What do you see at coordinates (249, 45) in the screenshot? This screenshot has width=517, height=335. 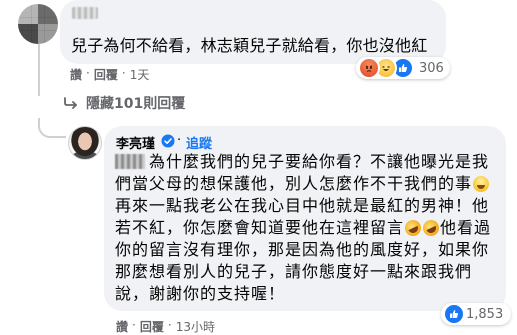 I see `comment-text: 兒子為何不給看，林志穎兒子就給看，你也沒他紅` at bounding box center [249, 45].